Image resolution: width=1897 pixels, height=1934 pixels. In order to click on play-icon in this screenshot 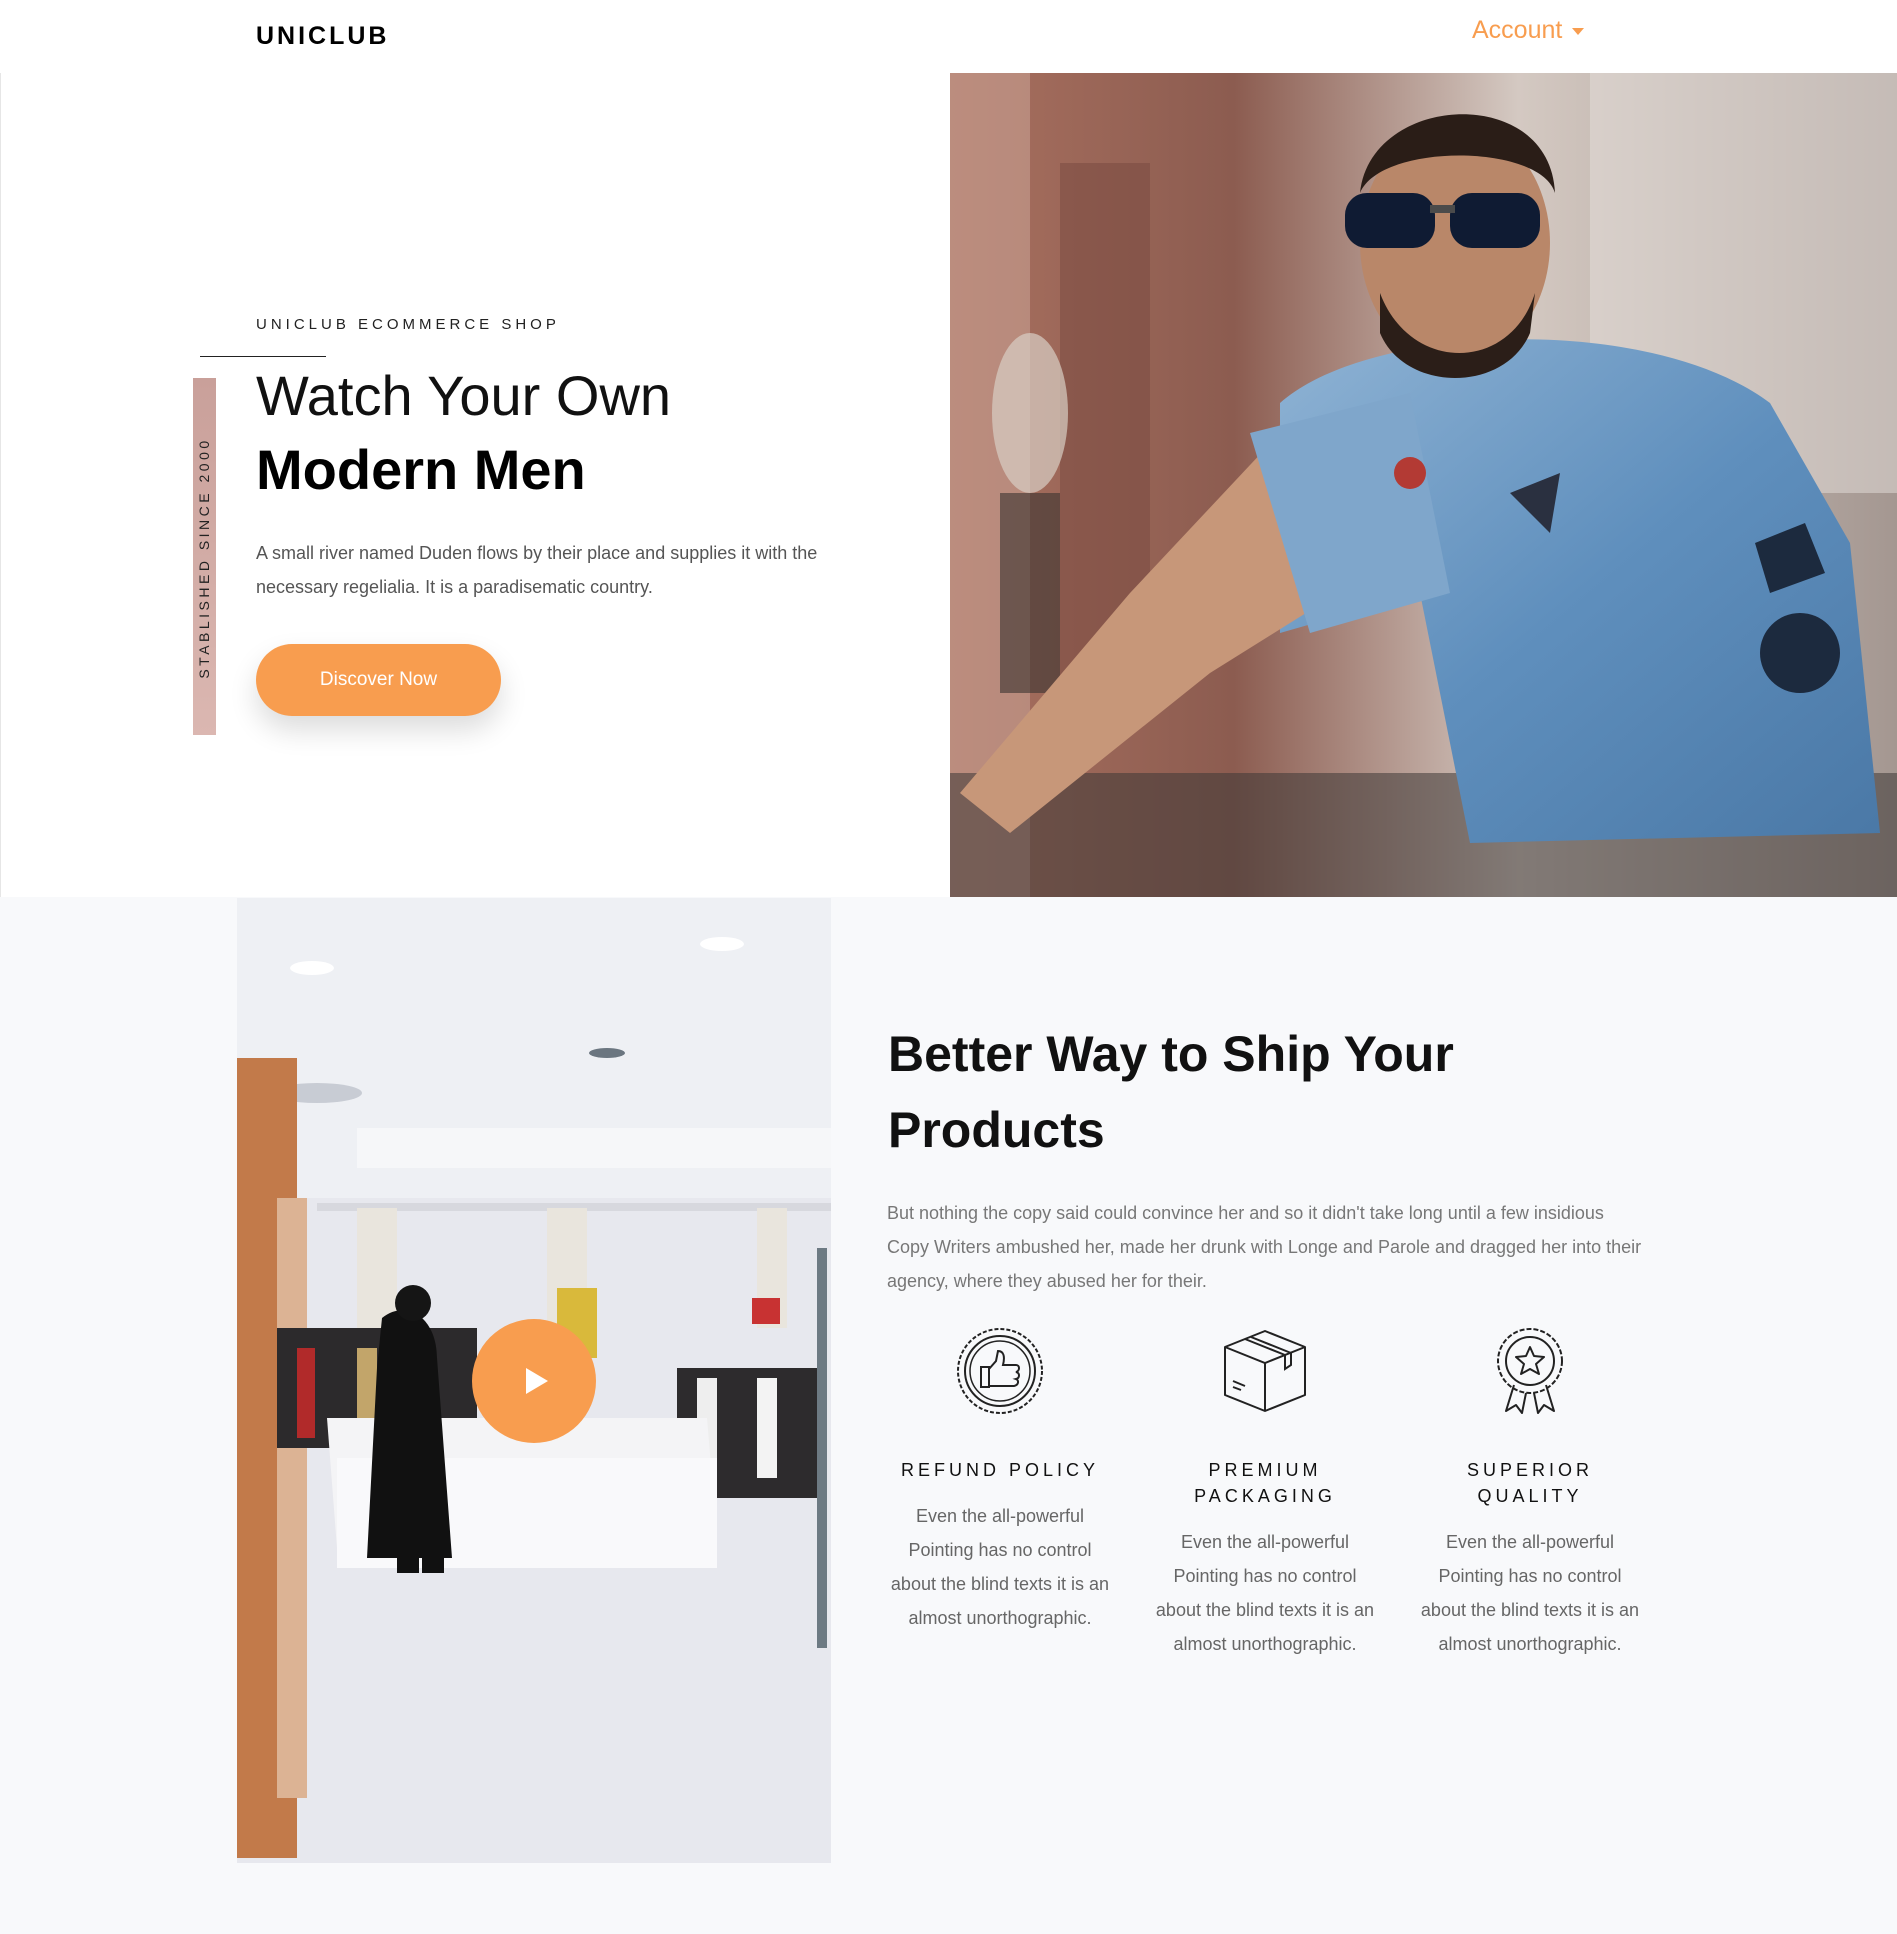, I will do `click(537, 1381)`.